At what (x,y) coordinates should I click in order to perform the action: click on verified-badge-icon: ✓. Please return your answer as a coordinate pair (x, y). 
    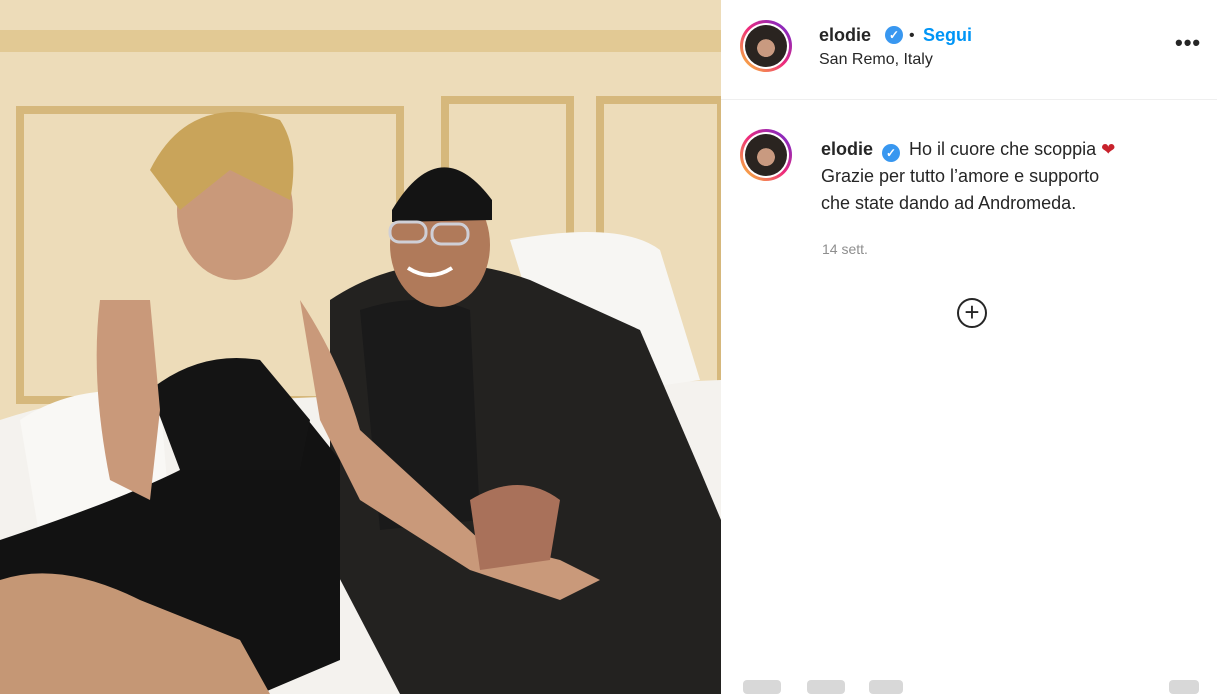
    Looking at the image, I should click on (894, 35).